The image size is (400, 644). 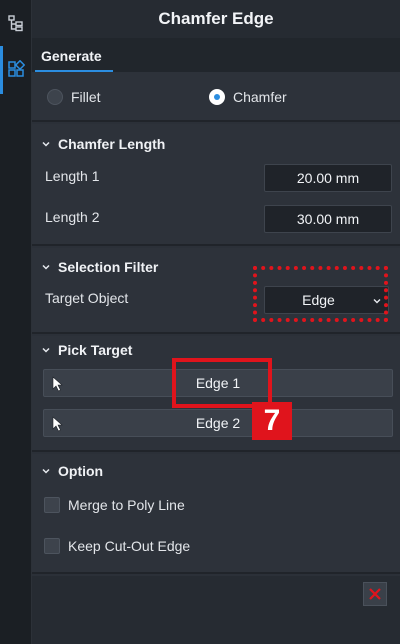 I want to click on pick-edge1-button: Edge 1, so click(x=218, y=383).